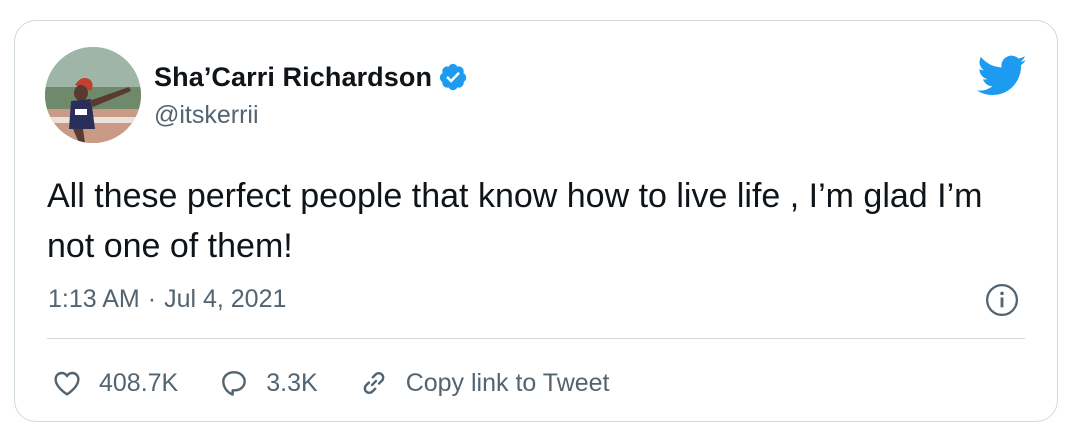 The height and width of the screenshot is (443, 1072). What do you see at coordinates (293, 77) in the screenshot?
I see `author-name: Sha’Carri Richardson` at bounding box center [293, 77].